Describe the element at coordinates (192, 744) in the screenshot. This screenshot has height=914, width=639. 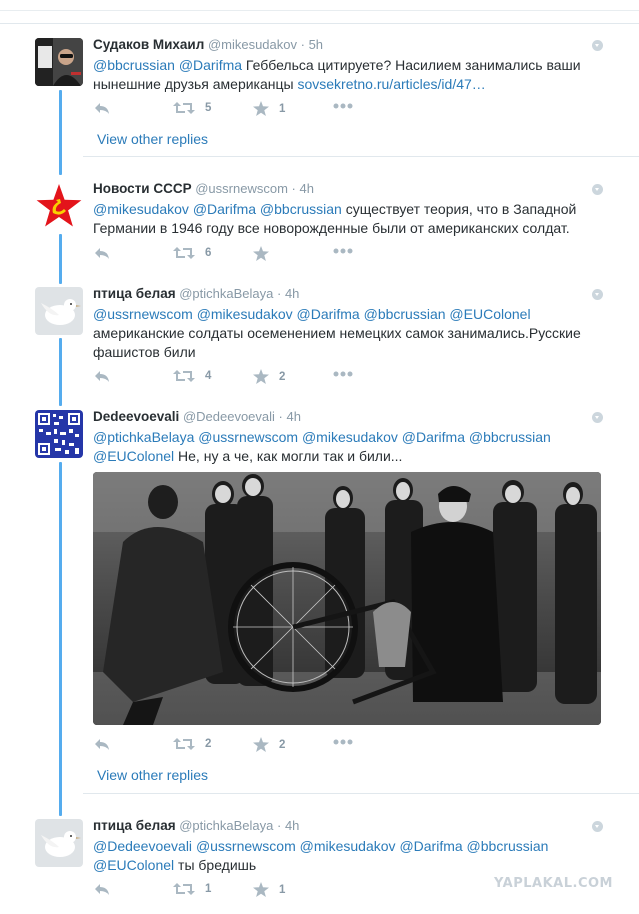
I see `retweet-button: 2` at that location.